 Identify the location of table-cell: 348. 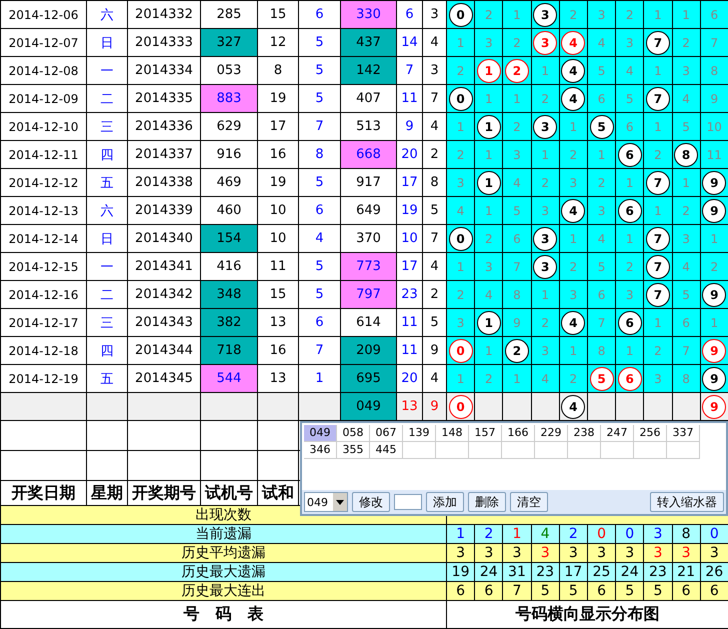
(229, 294).